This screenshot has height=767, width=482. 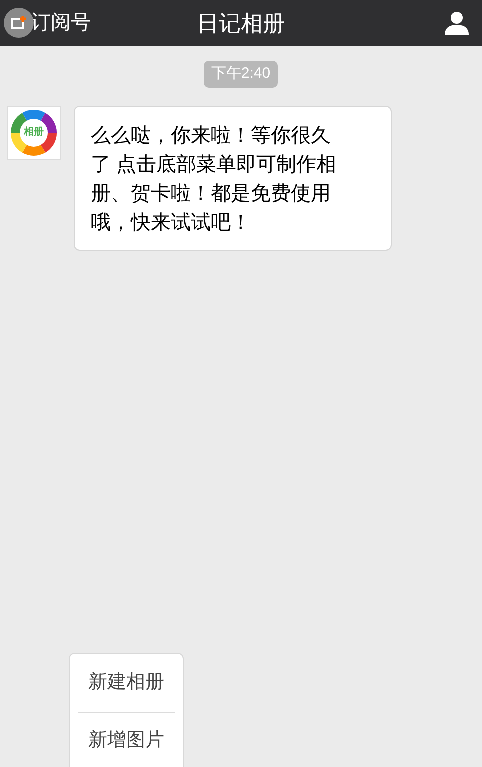 I want to click on menu-item: 新建相册, so click(x=126, y=683).